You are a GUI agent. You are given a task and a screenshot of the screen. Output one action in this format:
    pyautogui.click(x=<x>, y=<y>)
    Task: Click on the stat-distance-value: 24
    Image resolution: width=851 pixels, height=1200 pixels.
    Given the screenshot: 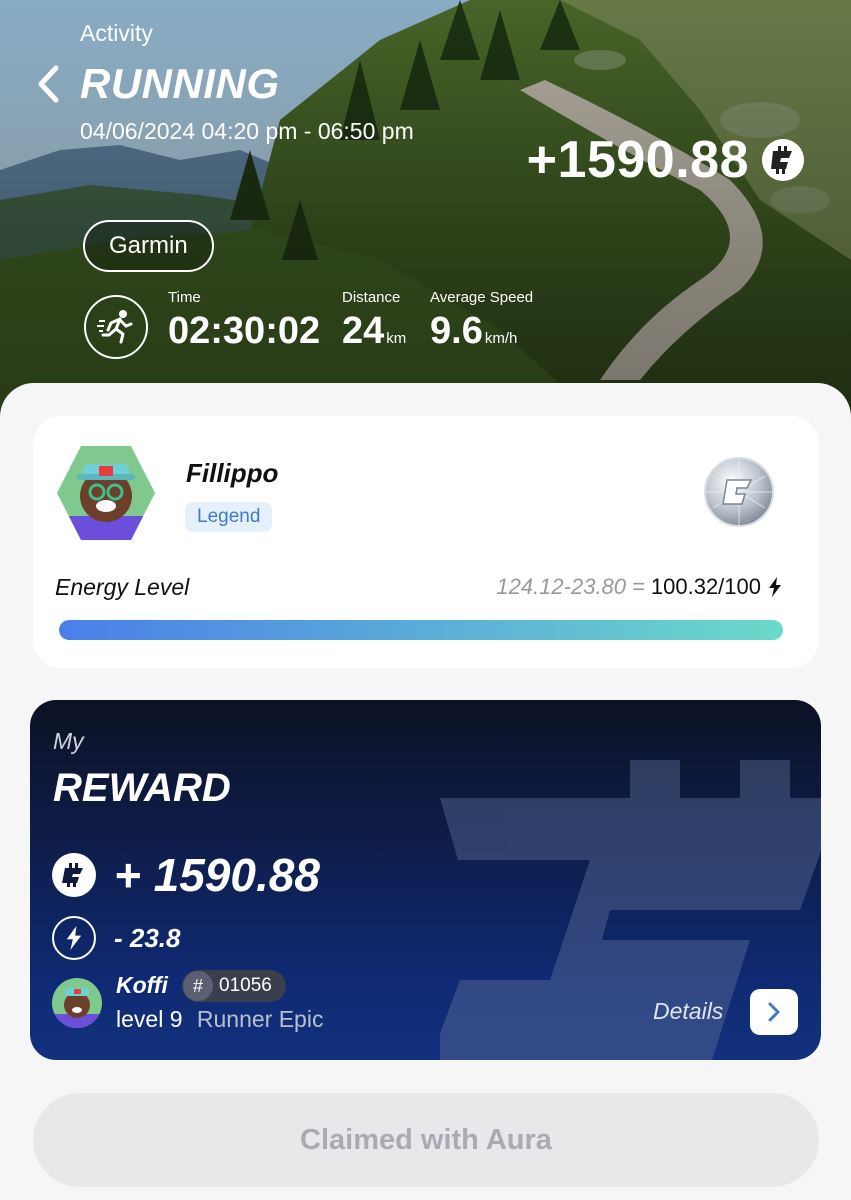 What is the action you would take?
    pyautogui.click(x=363, y=331)
    